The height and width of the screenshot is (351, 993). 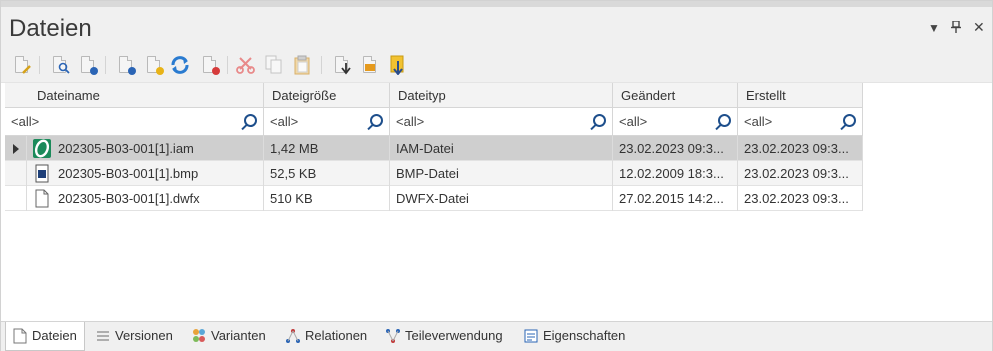 I want to click on tab-label: Relationen, so click(x=336, y=335).